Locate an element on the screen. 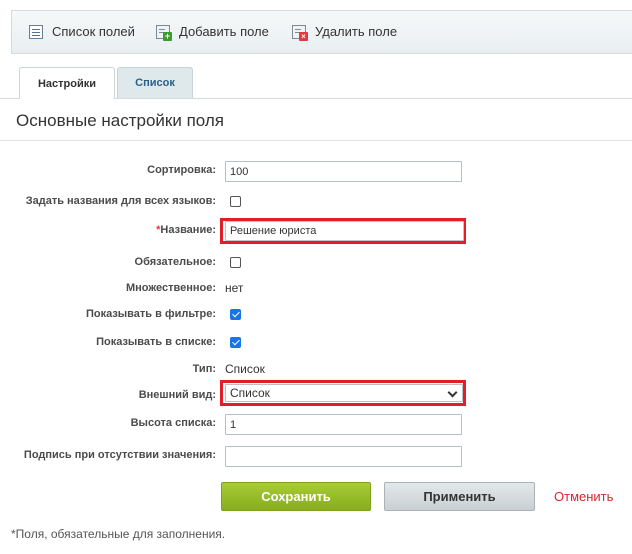 Image resolution: width=632 pixels, height=554 pixels. list-height-label: Высота списка: is located at coordinates (173, 423).